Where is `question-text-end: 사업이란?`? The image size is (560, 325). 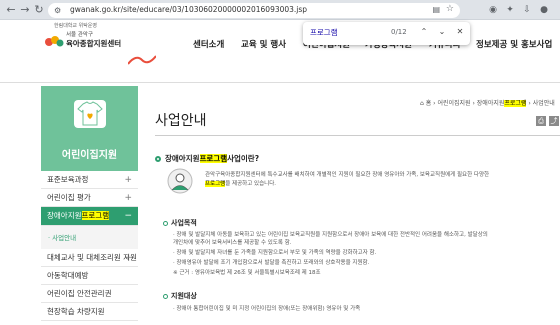 question-text-end: 사업이란? is located at coordinates (243, 158).